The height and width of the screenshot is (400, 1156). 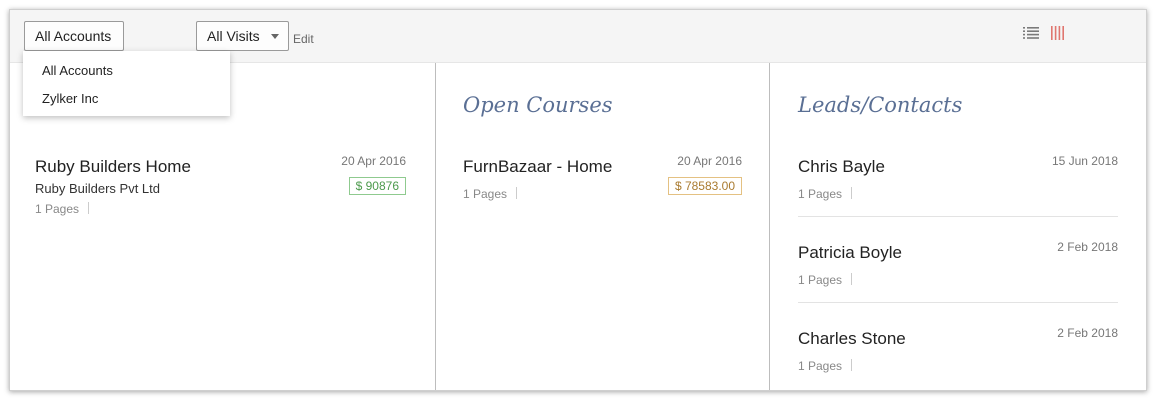 I want to click on contact-card-name: Charles Stone, so click(x=852, y=338).